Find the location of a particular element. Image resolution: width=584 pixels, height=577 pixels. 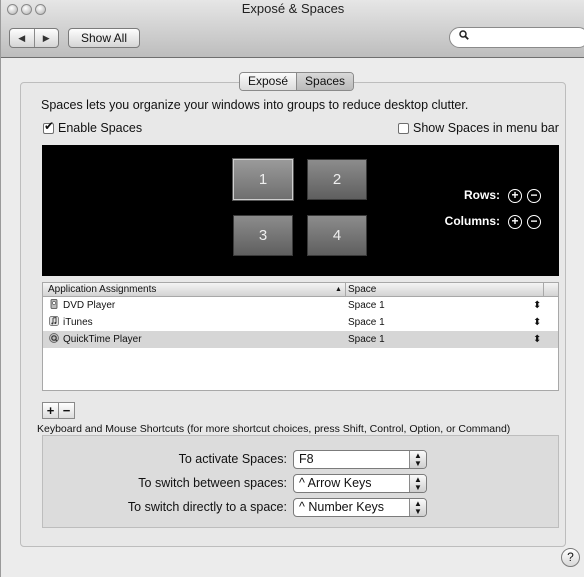

add-remove-buttons: + − is located at coordinates (58, 410).